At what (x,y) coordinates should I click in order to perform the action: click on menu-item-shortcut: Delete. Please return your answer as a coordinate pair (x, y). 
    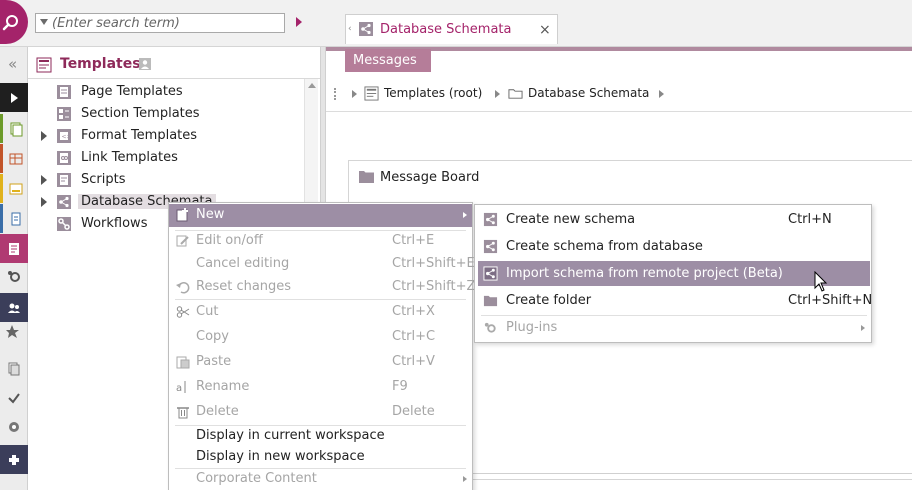
    Looking at the image, I should click on (413, 411).